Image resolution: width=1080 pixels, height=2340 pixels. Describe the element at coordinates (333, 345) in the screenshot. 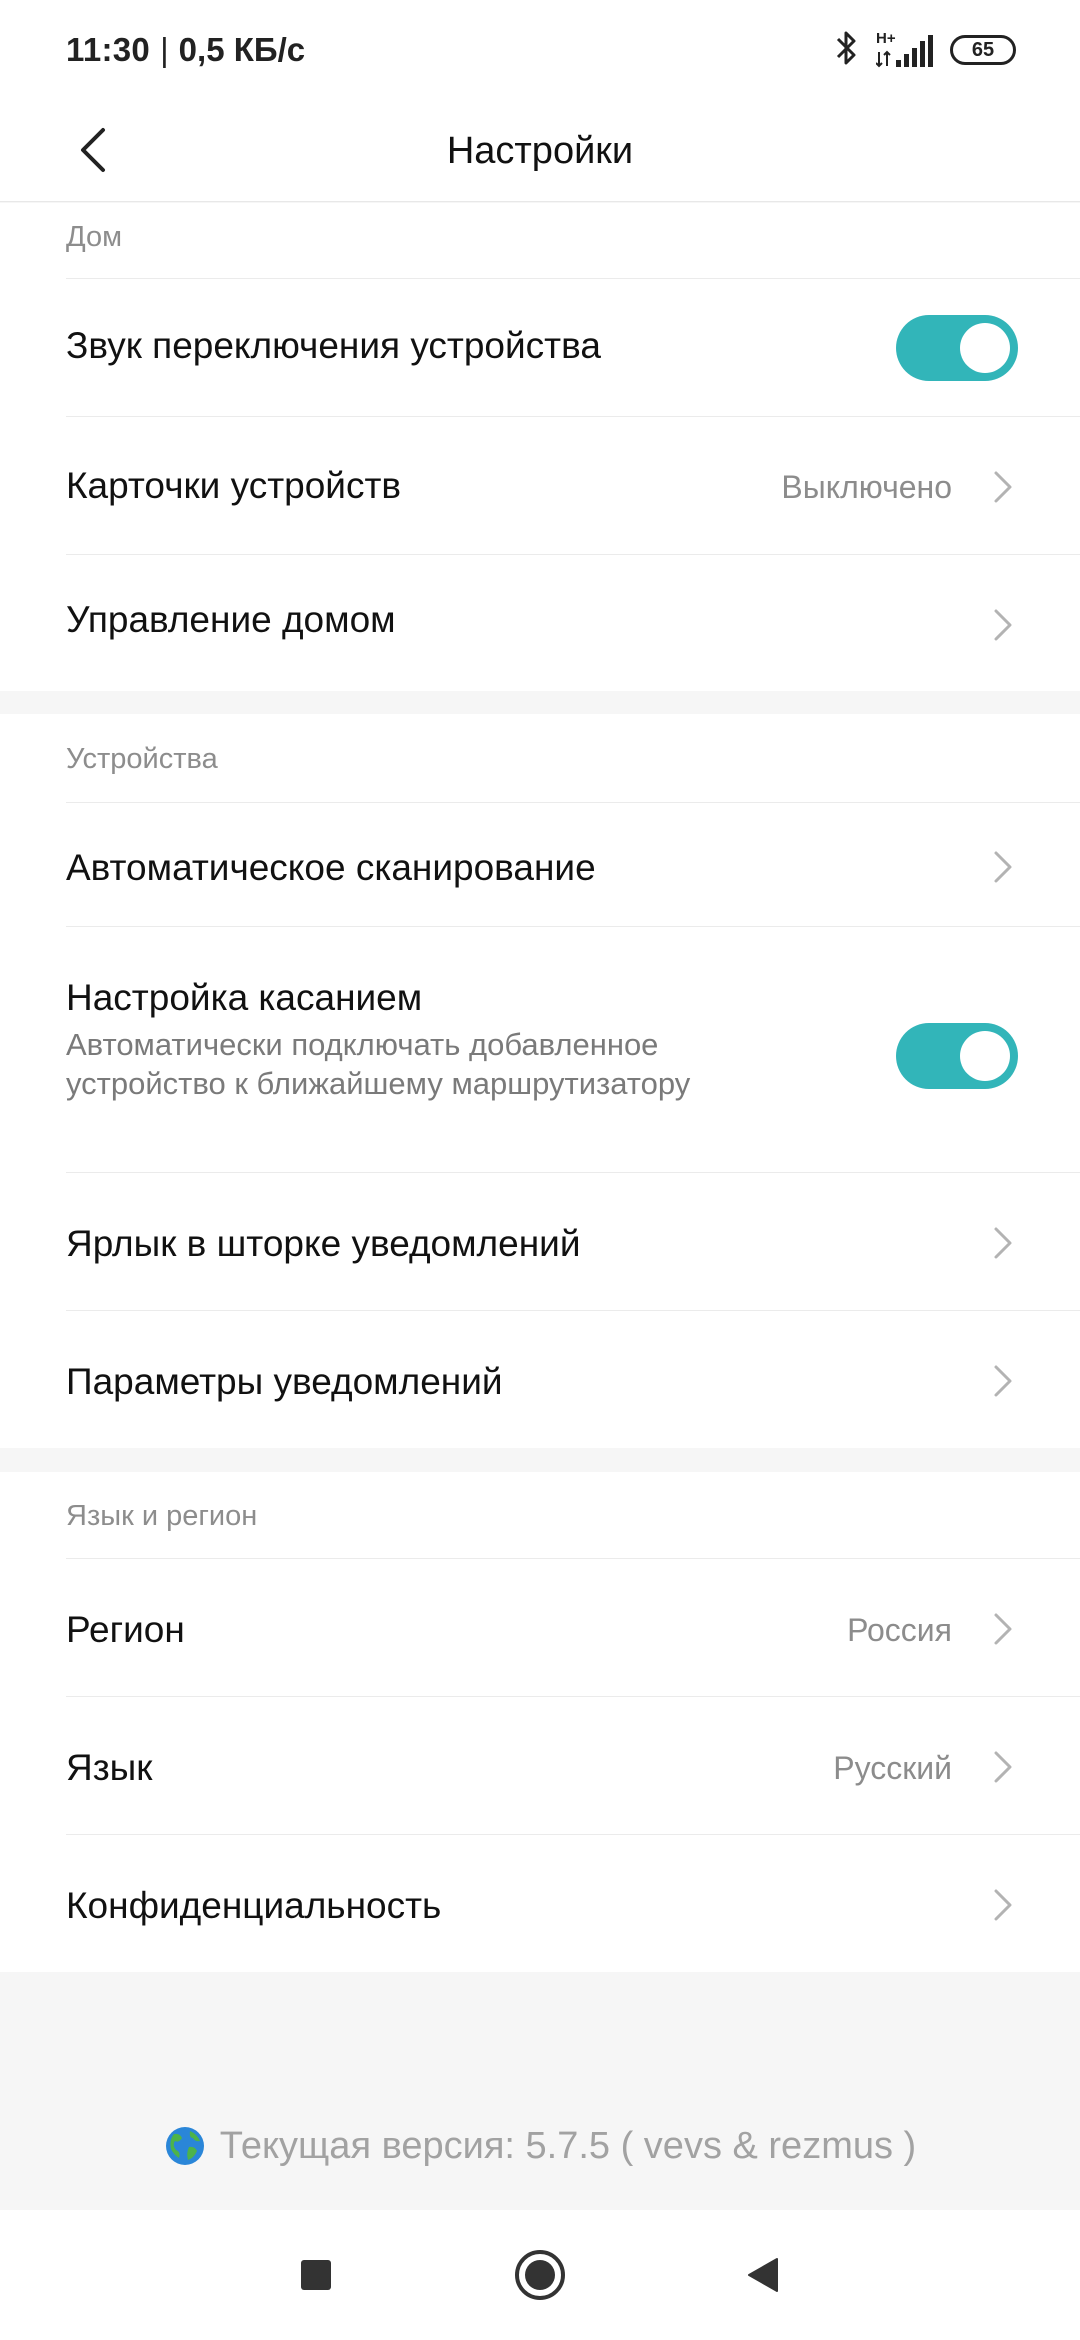

I see `row-title: Звук переключения устройства` at that location.